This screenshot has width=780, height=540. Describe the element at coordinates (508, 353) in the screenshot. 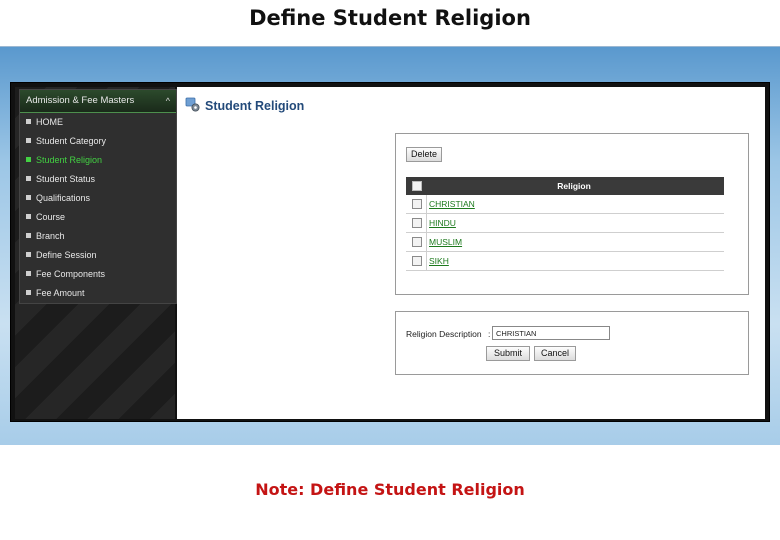

I see `submit-button: Submit` at that location.